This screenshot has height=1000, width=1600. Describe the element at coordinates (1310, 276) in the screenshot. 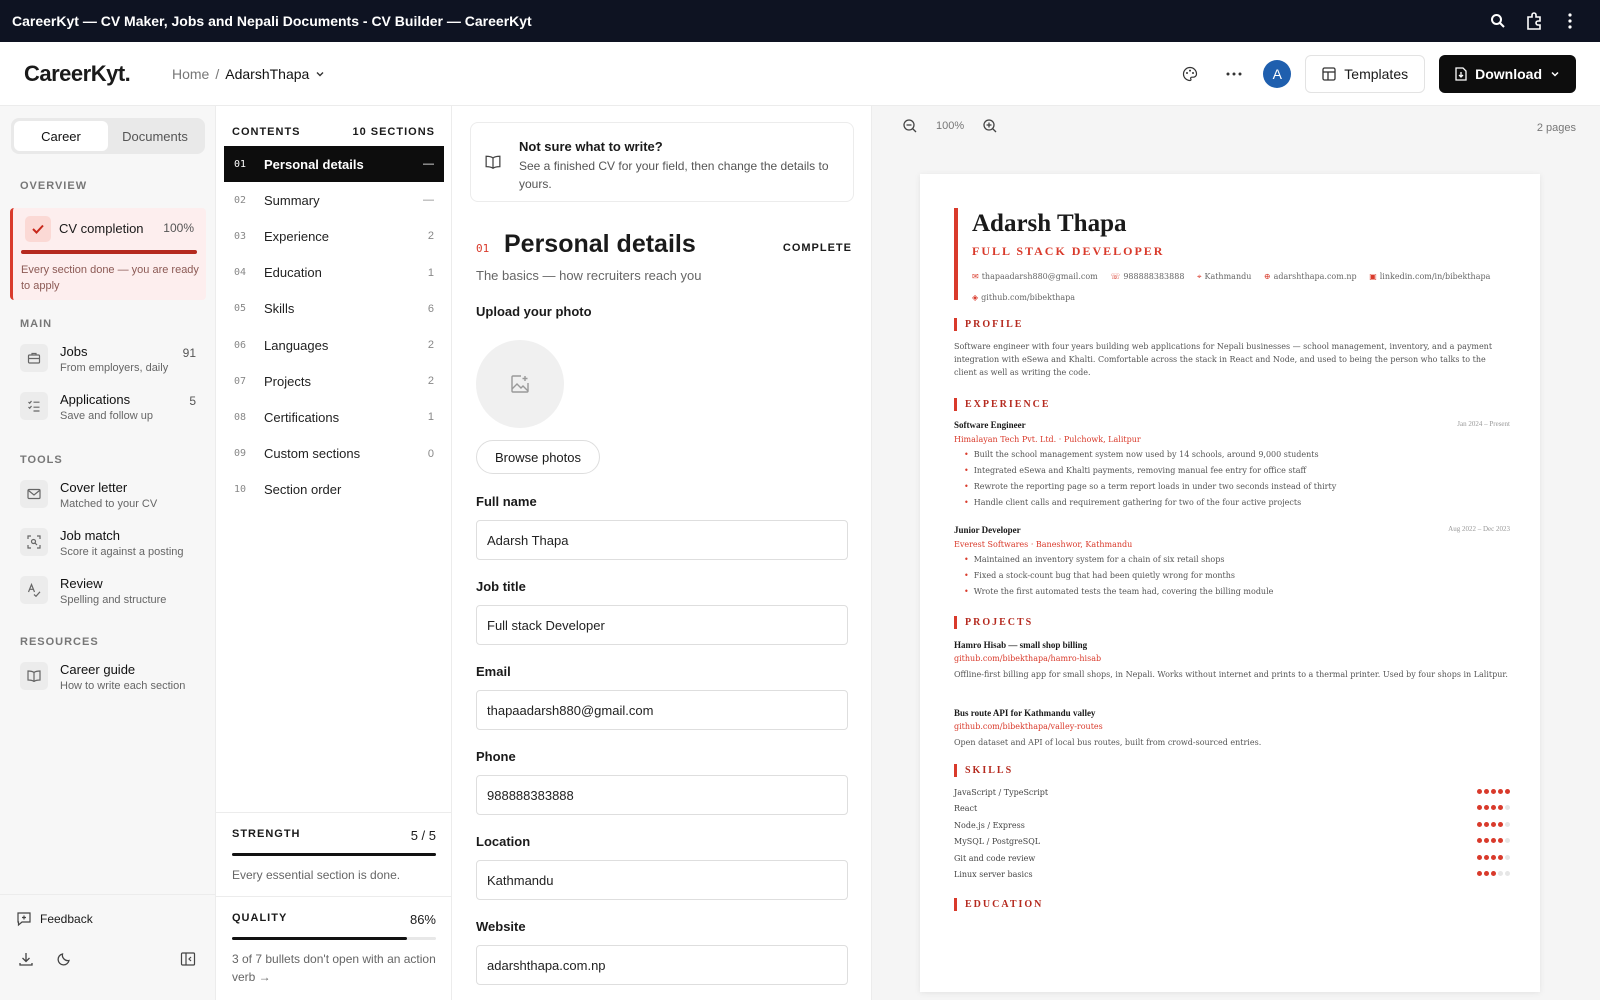

I see `cv-contact-web: ⊕ adarshthapa.com.np` at that location.